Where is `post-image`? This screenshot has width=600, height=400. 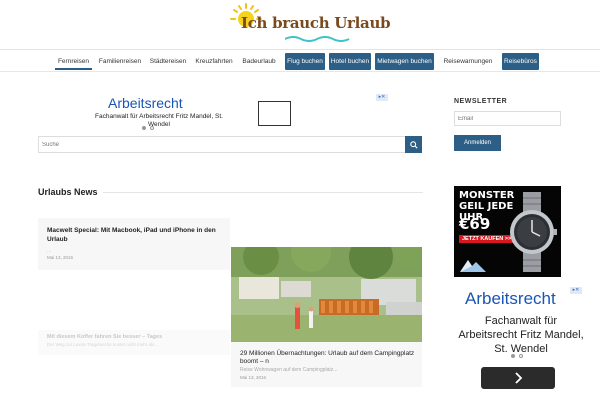
post-image is located at coordinates (326, 294).